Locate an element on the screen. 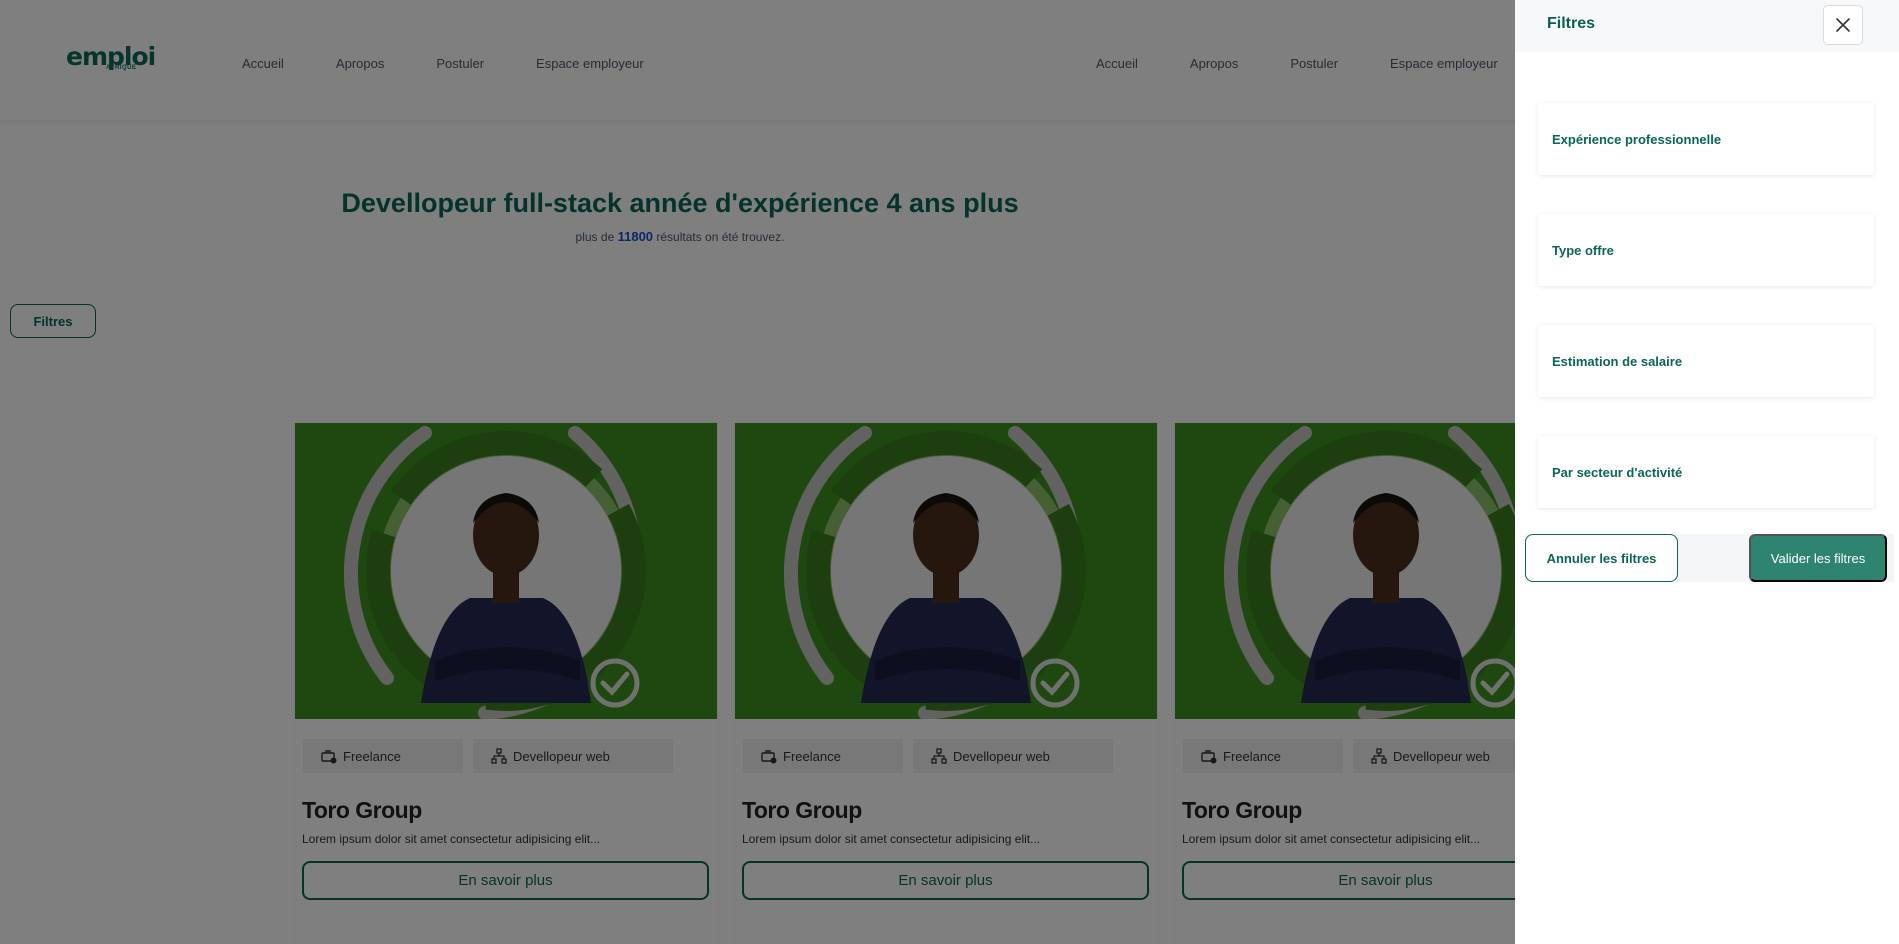 Image resolution: width=1899 pixels, height=944 pixels. filter-section-offer-type: Type offre is located at coordinates (1706, 250).